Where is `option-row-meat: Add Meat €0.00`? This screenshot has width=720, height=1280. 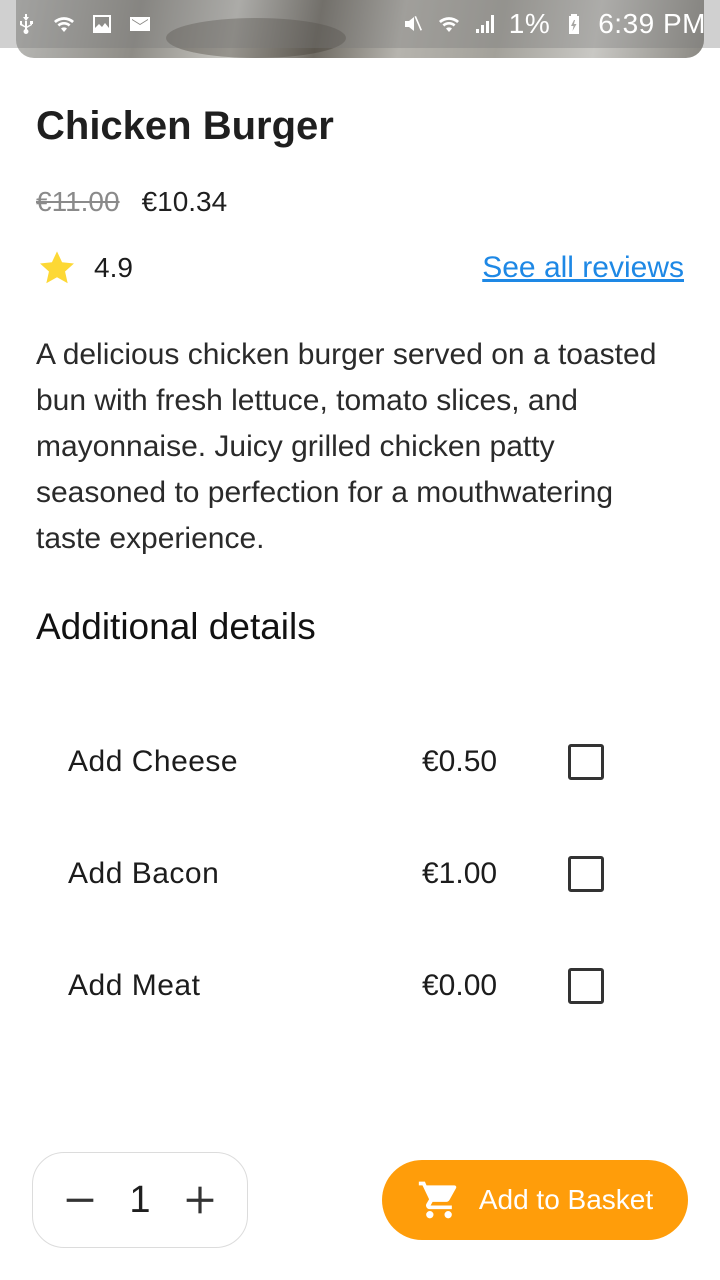 option-row-meat: Add Meat €0.00 is located at coordinates (338, 986).